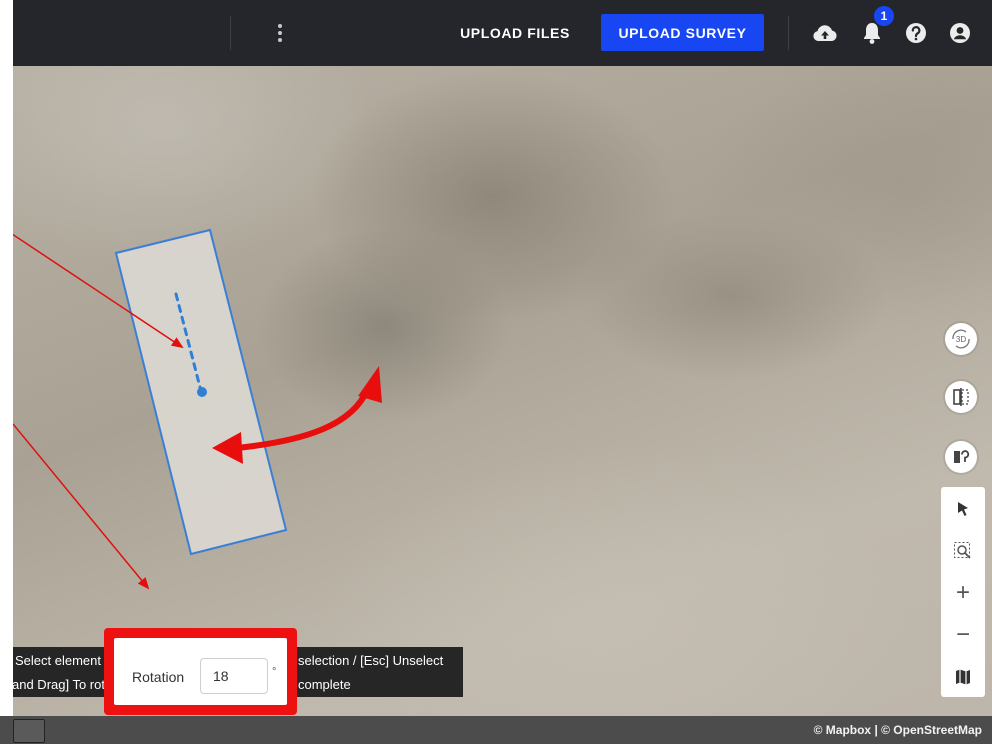 The image size is (992, 744). Describe the element at coordinates (6, 372) in the screenshot. I see `left-margin` at that location.